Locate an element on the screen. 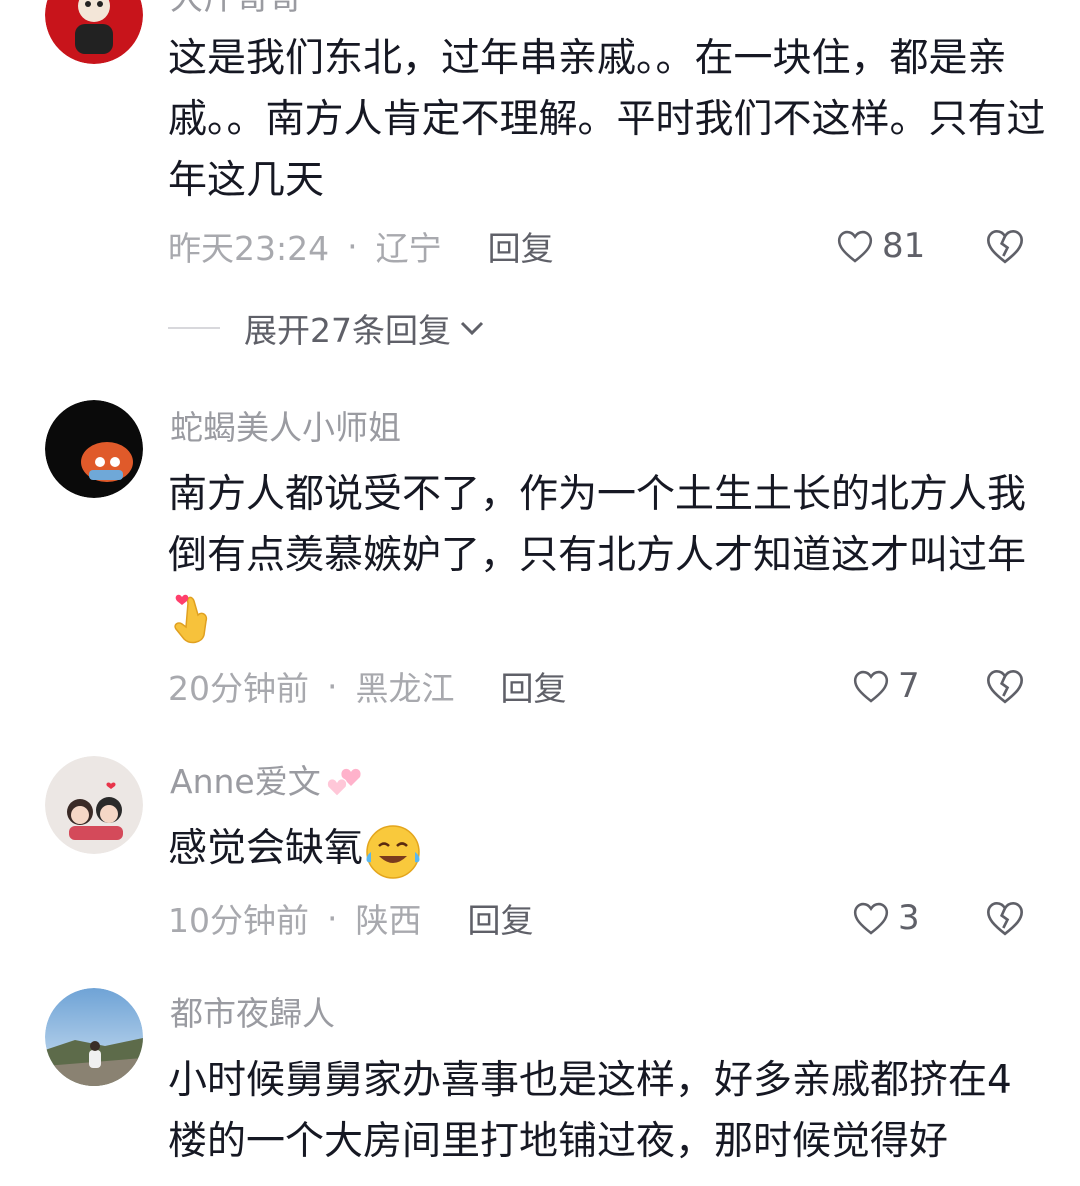  comment-time: 20分钟前 is located at coordinates (238, 688).